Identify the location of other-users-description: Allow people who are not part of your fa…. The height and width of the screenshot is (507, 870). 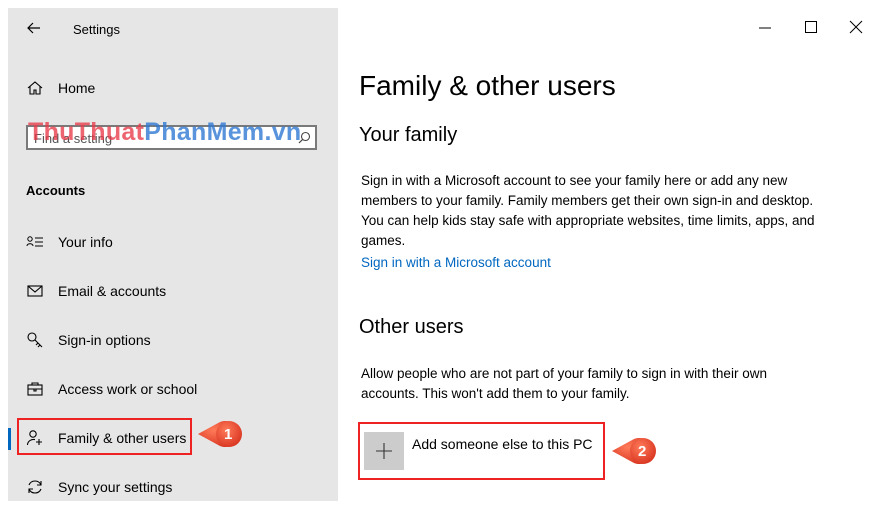
(564, 383).